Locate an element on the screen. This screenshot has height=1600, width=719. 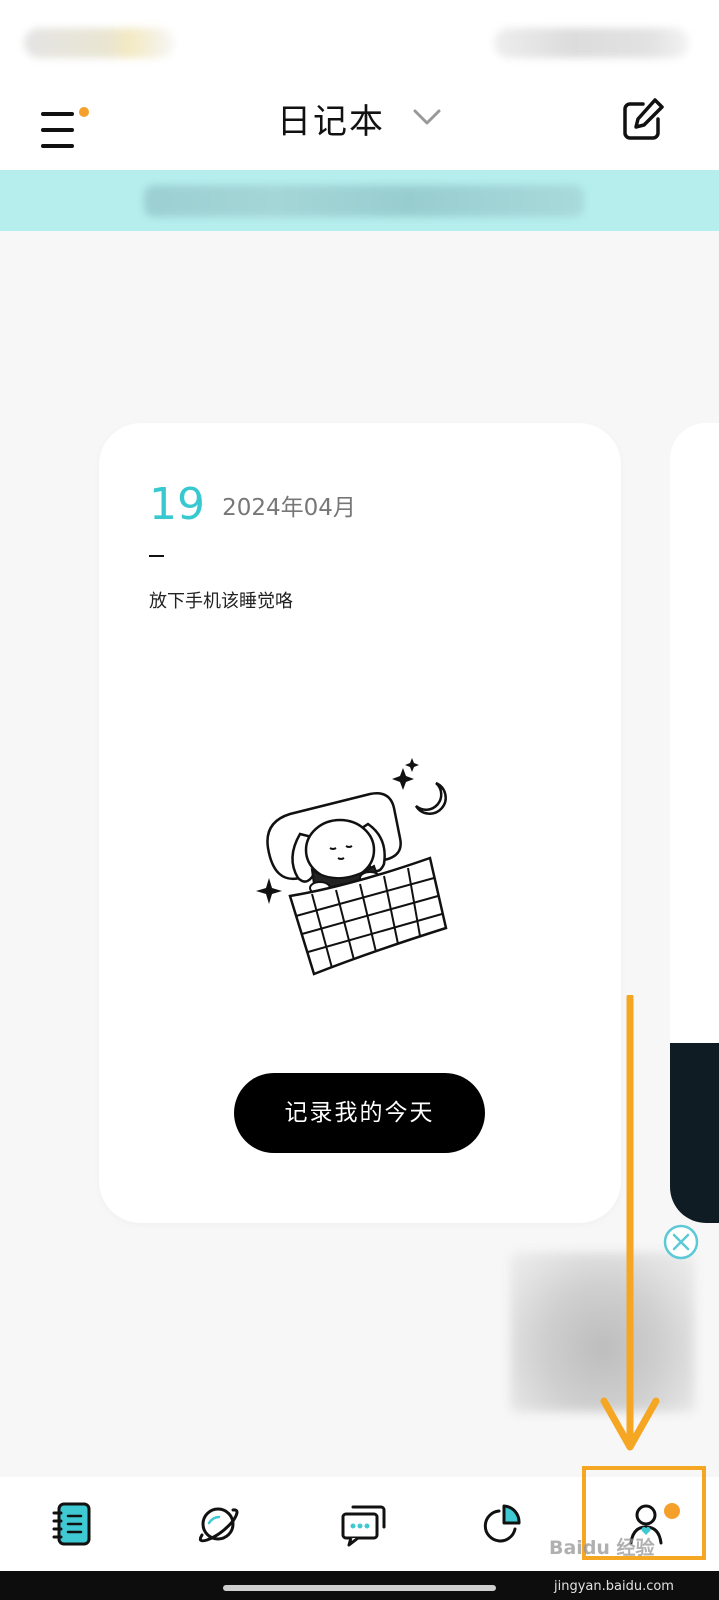
record-today-button: 记录我的今天 is located at coordinates (359, 1113).